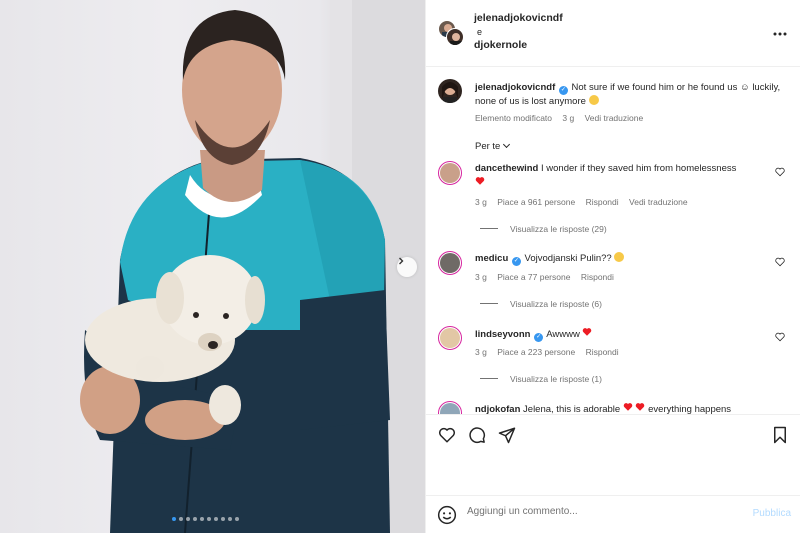  I want to click on comment-username: lindseyvonn, so click(502, 334).